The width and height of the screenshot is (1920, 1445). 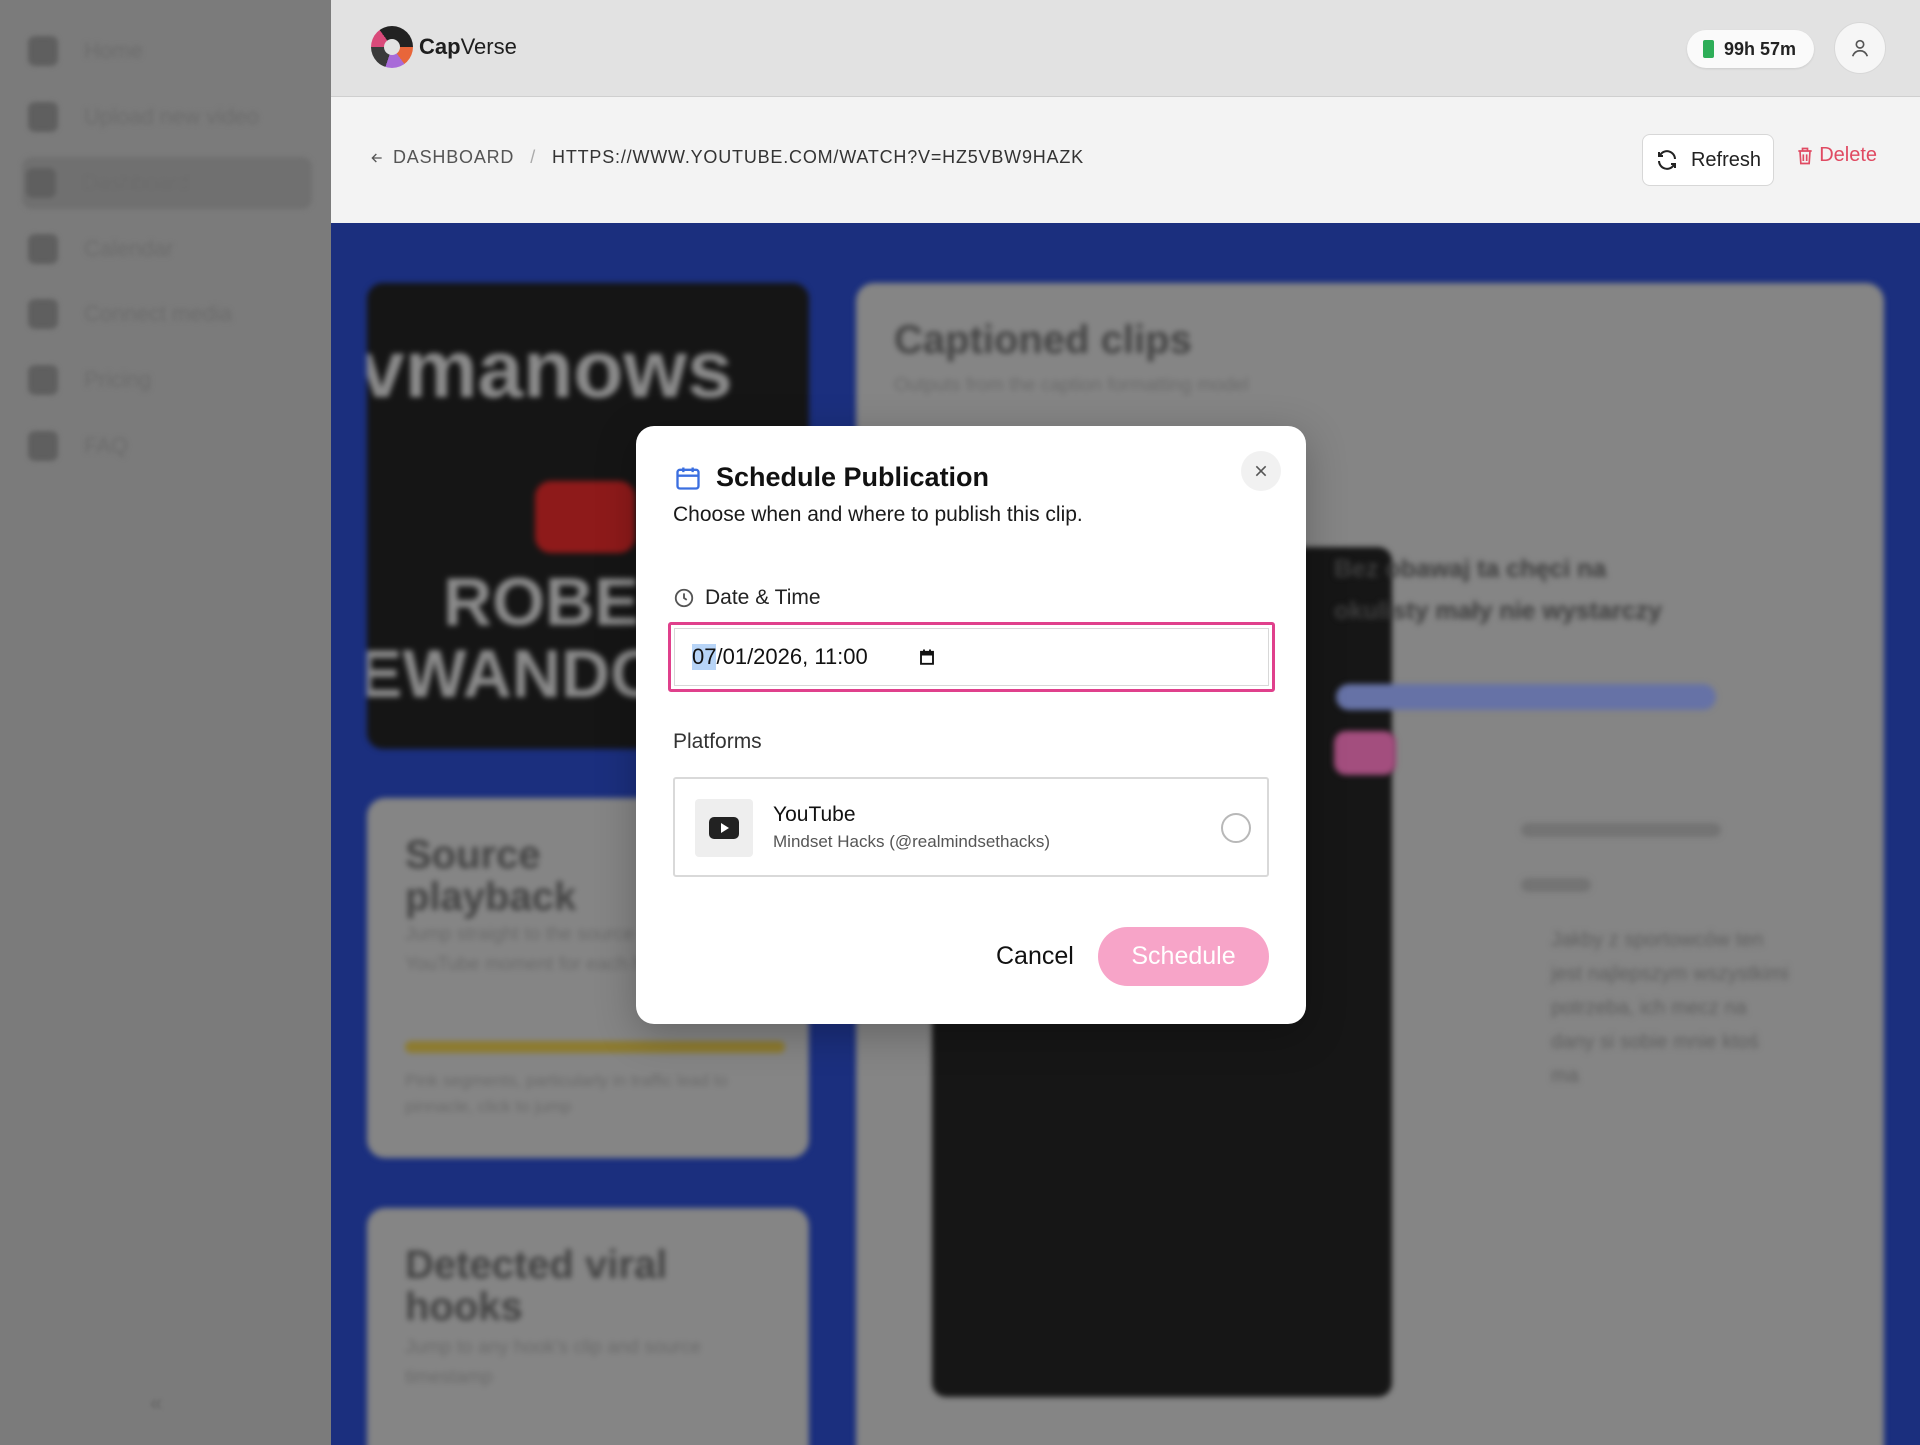 What do you see at coordinates (43, 380) in the screenshot?
I see `tag-icon` at bounding box center [43, 380].